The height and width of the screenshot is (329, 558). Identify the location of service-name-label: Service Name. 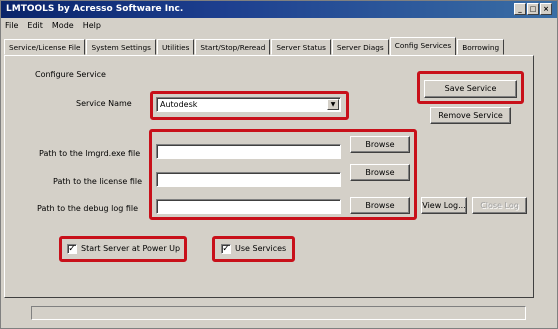
(104, 103).